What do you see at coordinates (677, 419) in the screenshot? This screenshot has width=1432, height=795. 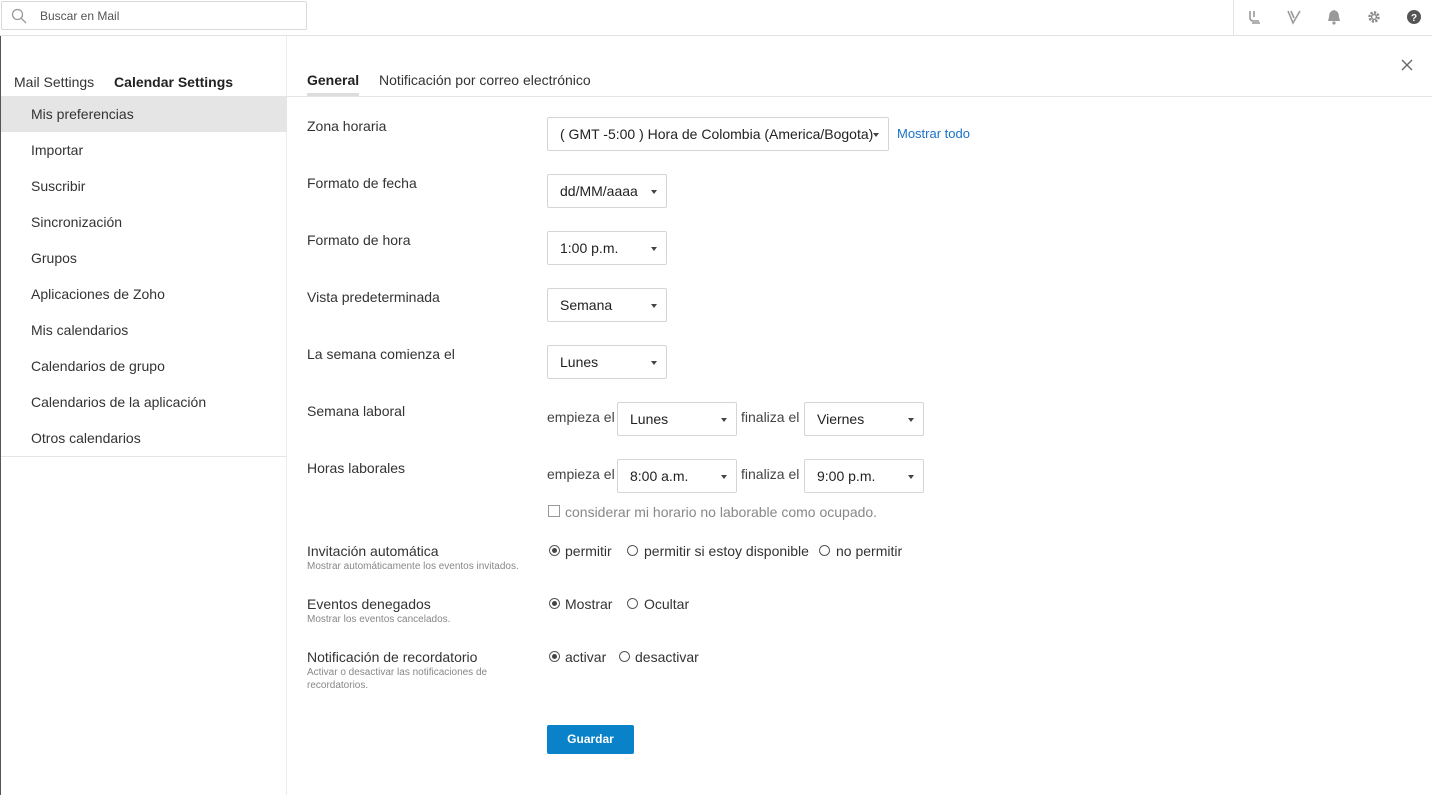 I see `work-week-start-select: Lunes` at bounding box center [677, 419].